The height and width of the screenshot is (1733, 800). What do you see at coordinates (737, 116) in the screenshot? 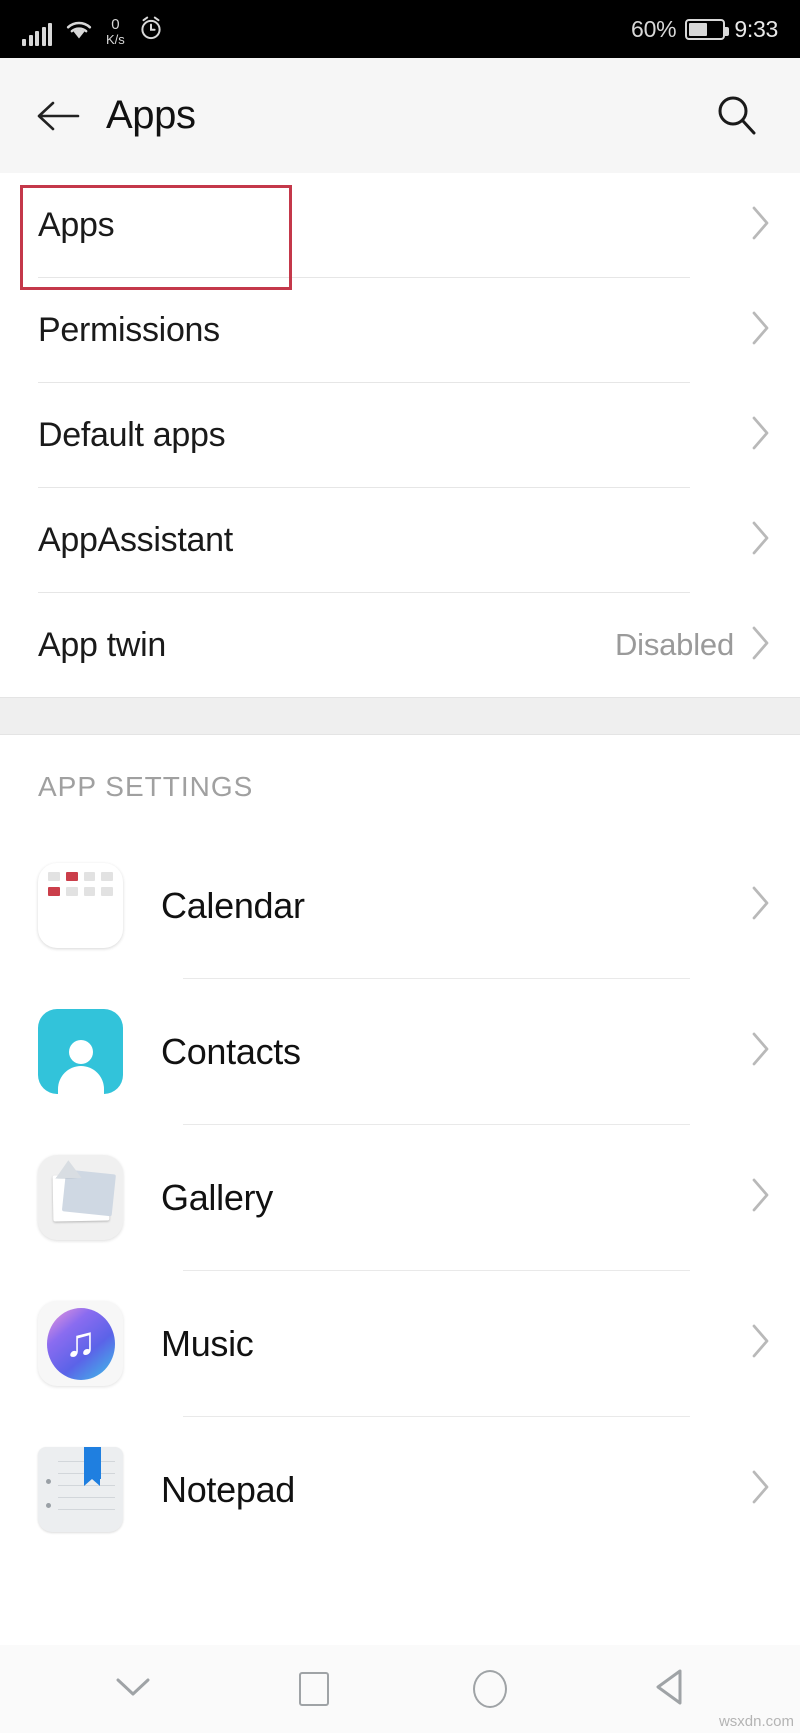
I see `search-icon` at bounding box center [737, 116].